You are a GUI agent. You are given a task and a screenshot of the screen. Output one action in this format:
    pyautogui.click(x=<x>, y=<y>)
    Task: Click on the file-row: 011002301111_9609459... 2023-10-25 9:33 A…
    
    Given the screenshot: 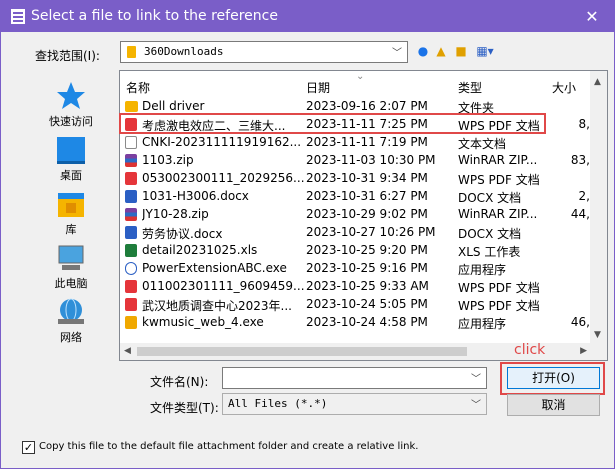 What is the action you would take?
    pyautogui.click(x=363, y=286)
    